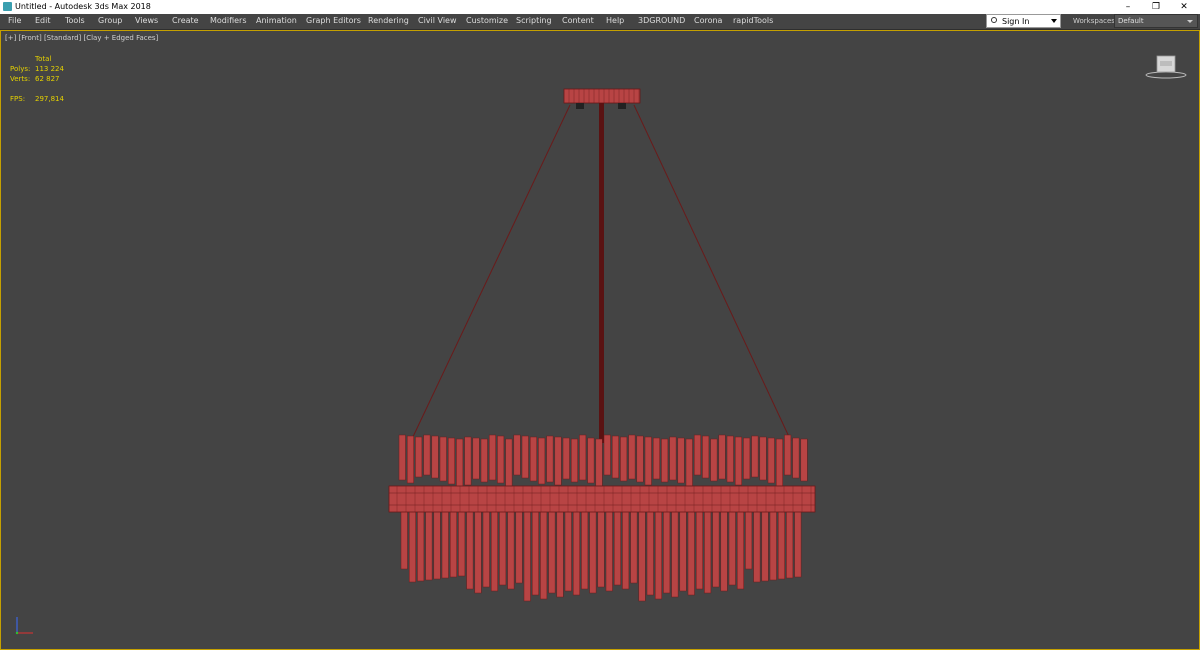 The image size is (1200, 650). Describe the element at coordinates (1184, 7) in the screenshot. I see `close-button: ✕` at that location.